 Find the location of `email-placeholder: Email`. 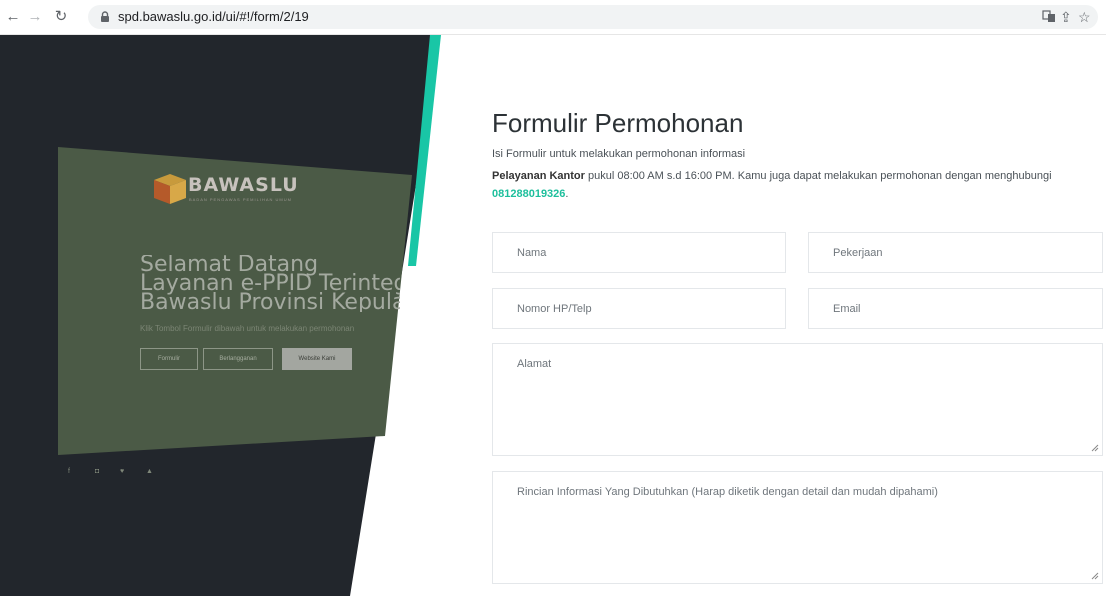

email-placeholder: Email is located at coordinates (847, 309).